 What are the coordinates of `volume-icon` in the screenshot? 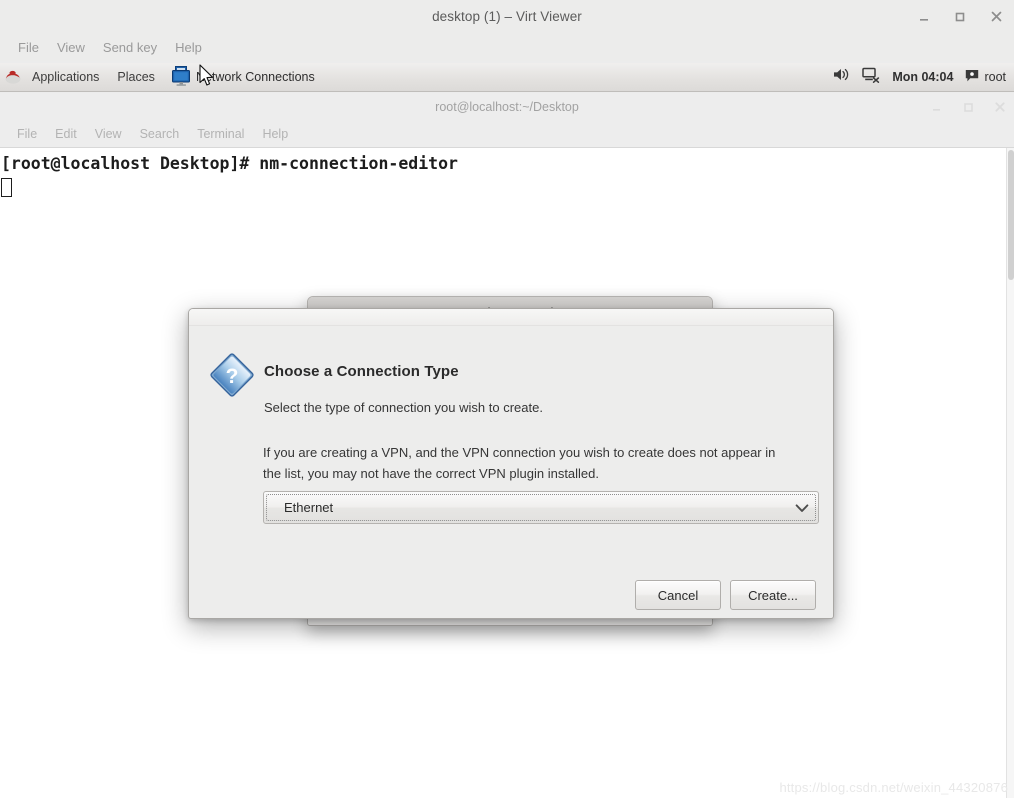 It's located at (841, 77).